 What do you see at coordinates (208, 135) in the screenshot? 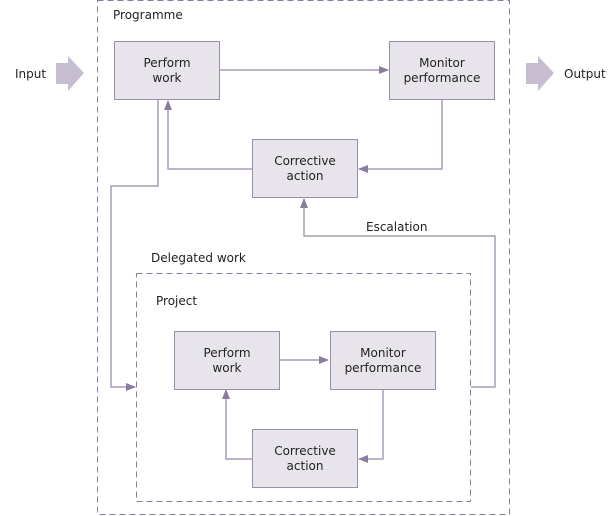
I see `connector-corrective-to-perform` at bounding box center [208, 135].